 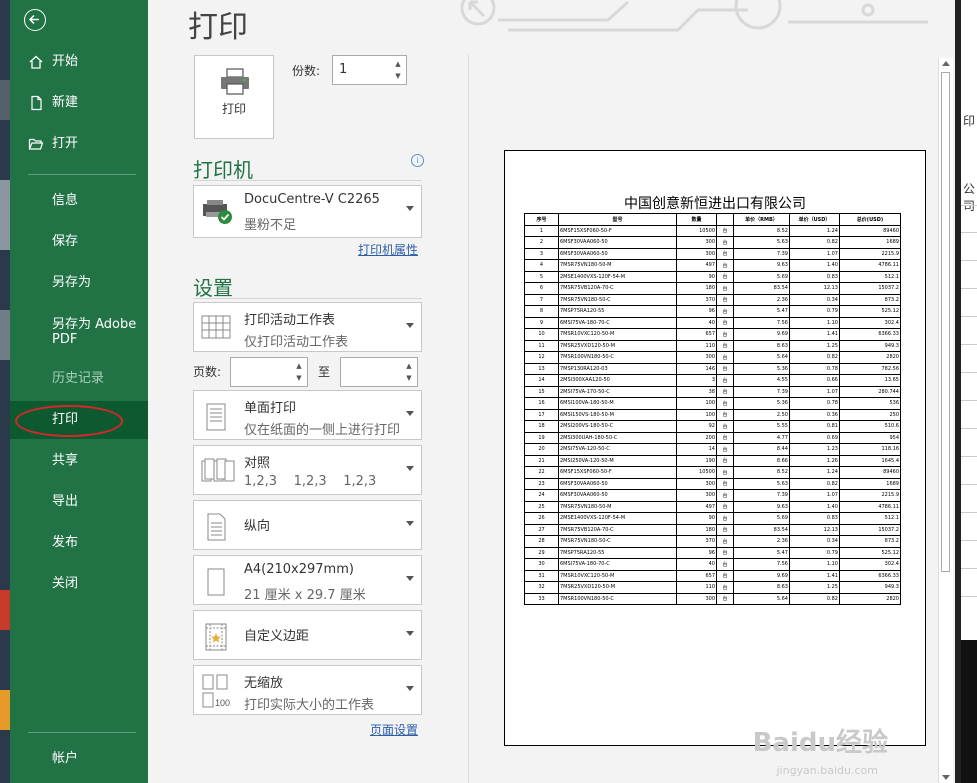 I want to click on printer-name: DocuCentre-V C2265, so click(x=312, y=199).